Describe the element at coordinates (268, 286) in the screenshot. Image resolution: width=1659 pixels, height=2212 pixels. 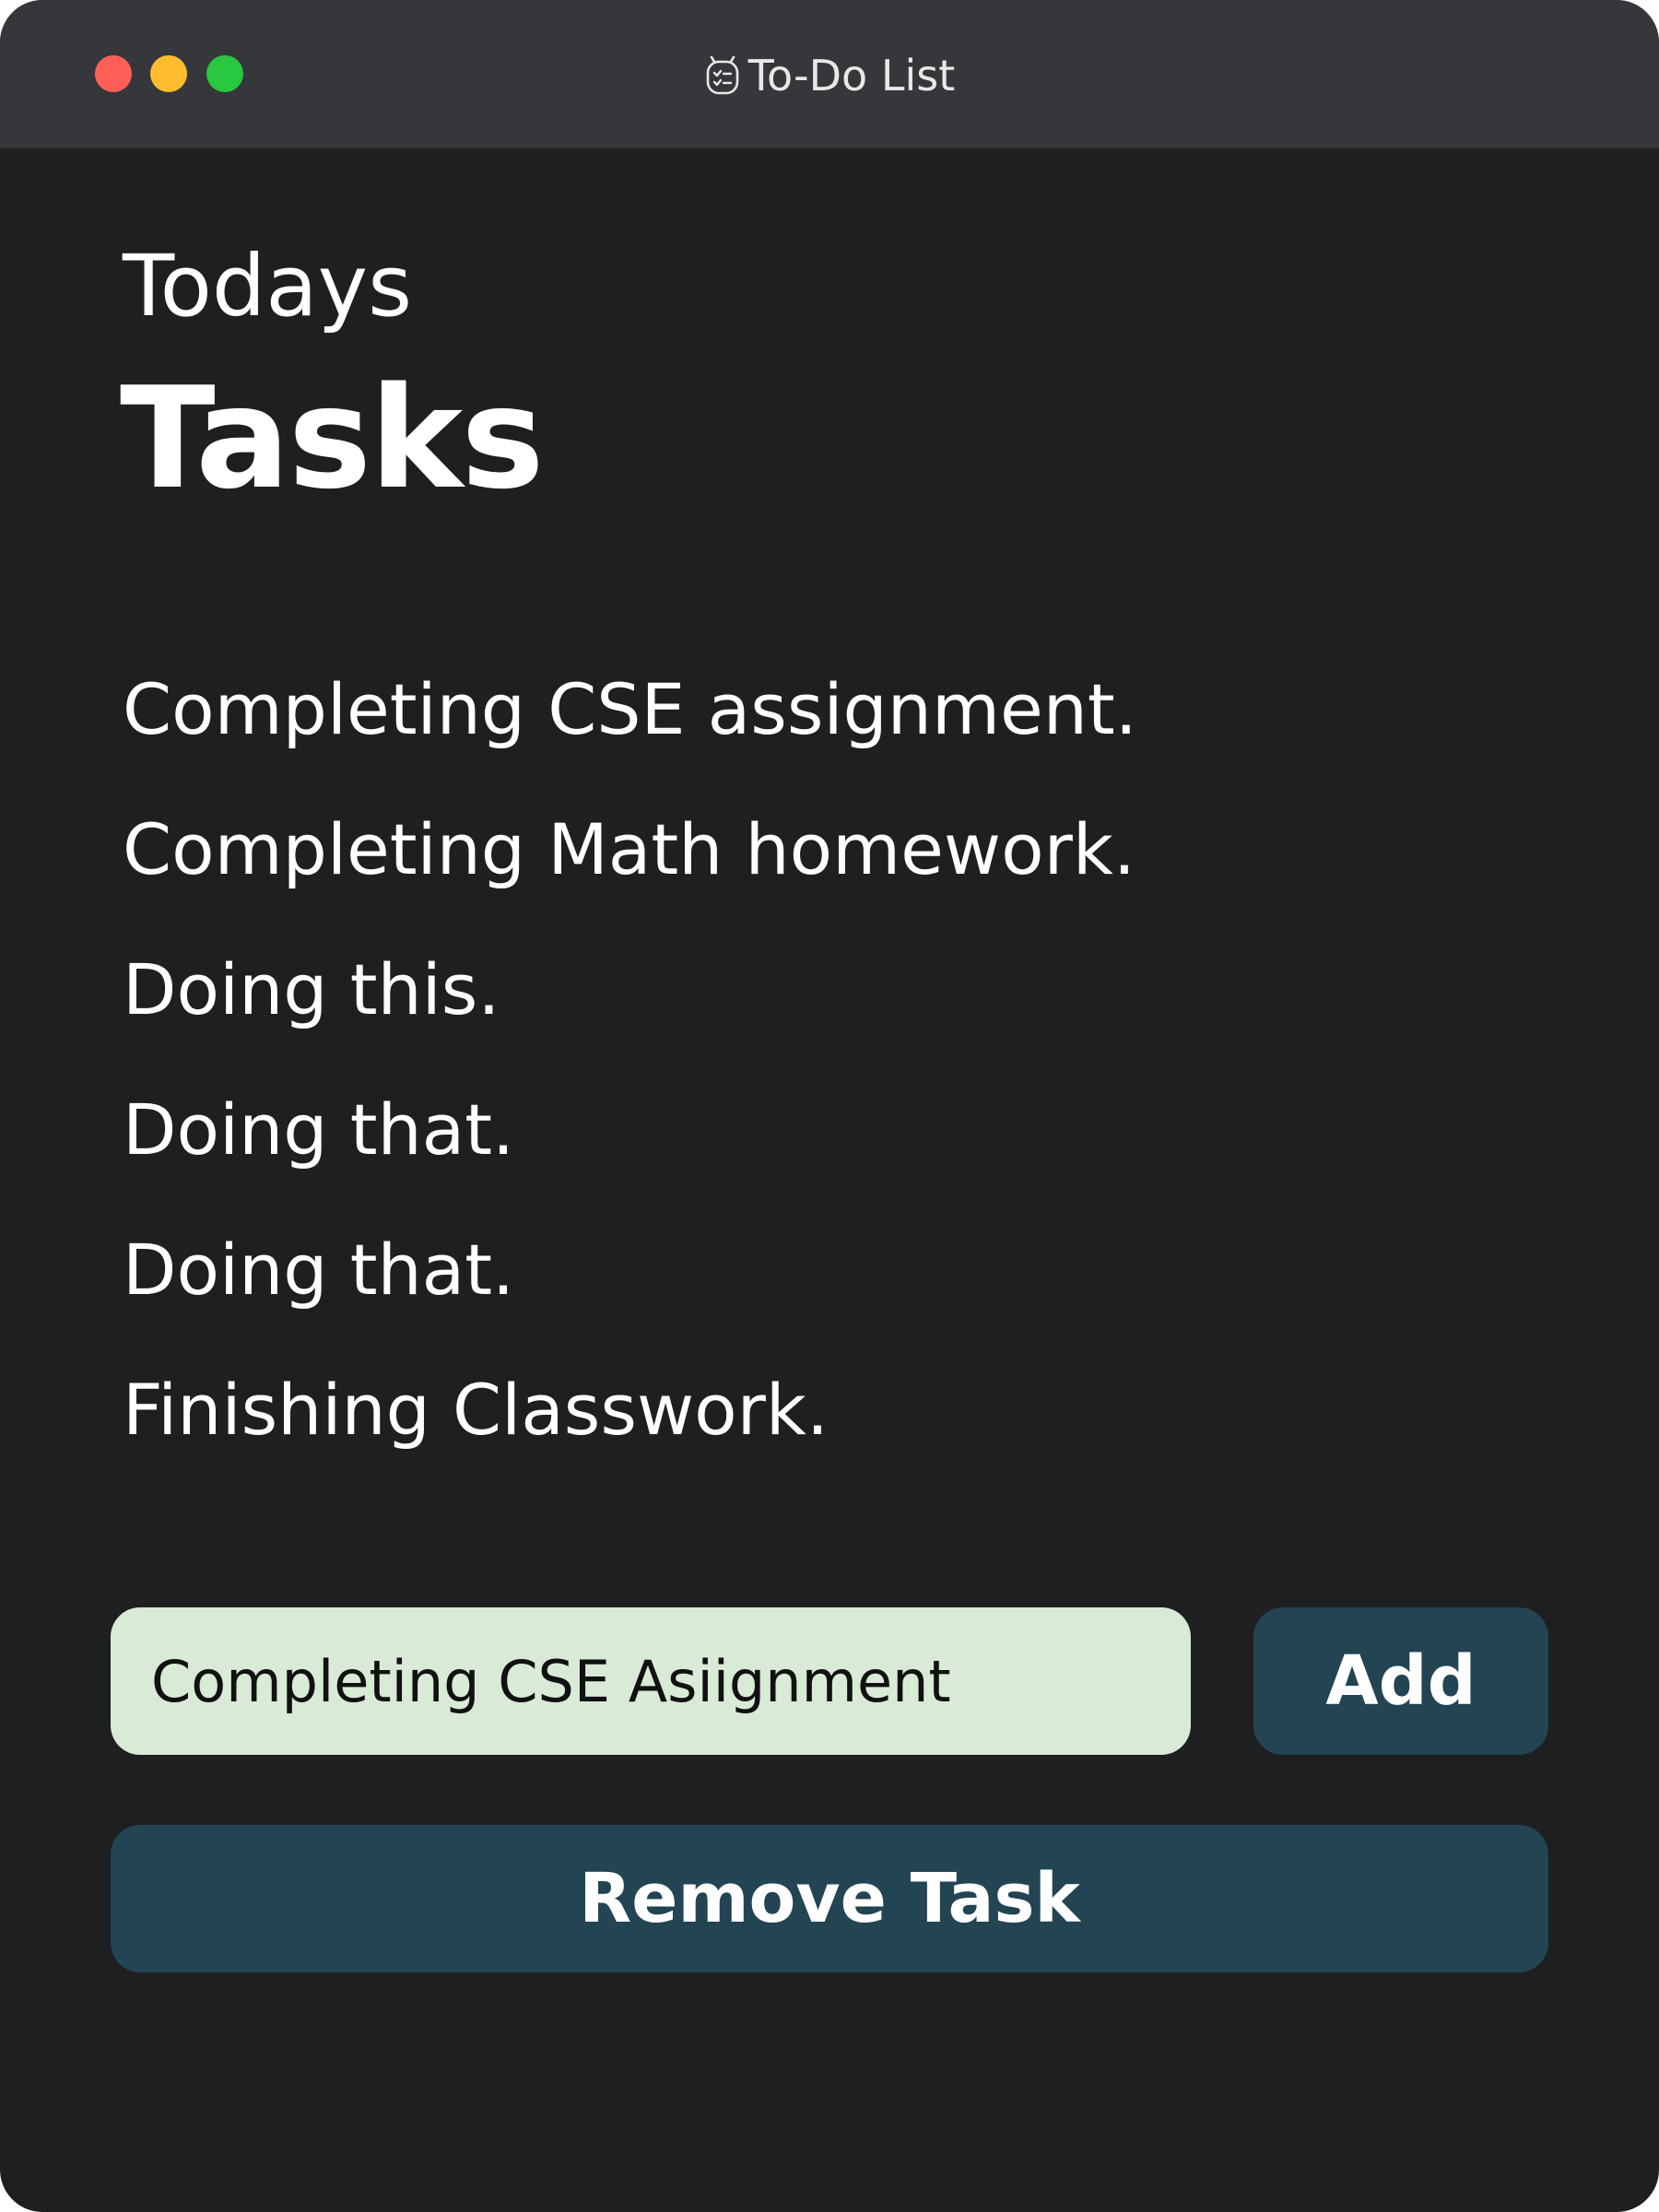
I see `heading-todays: Todays` at that location.